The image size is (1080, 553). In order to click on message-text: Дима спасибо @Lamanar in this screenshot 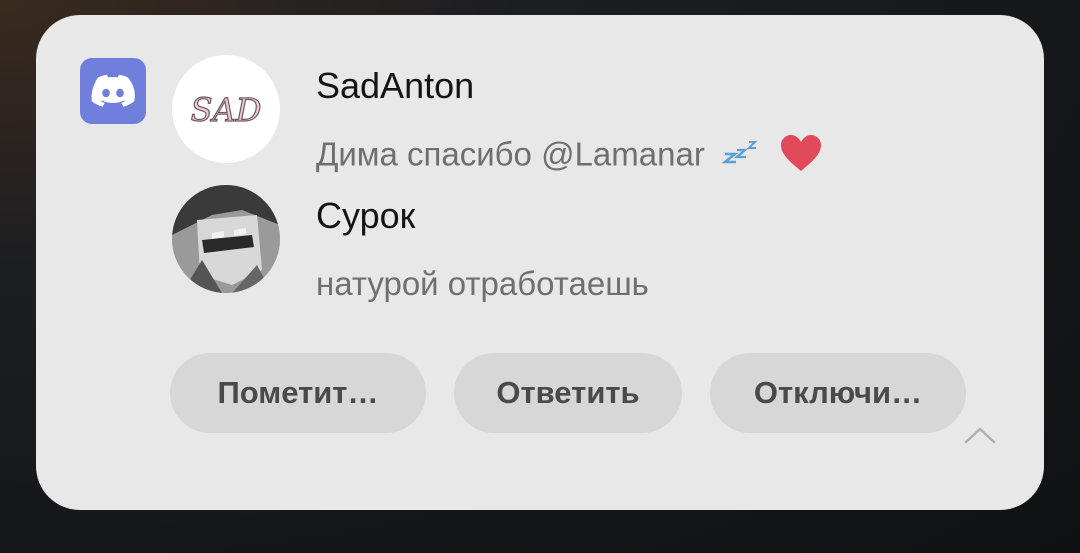, I will do `click(510, 154)`.